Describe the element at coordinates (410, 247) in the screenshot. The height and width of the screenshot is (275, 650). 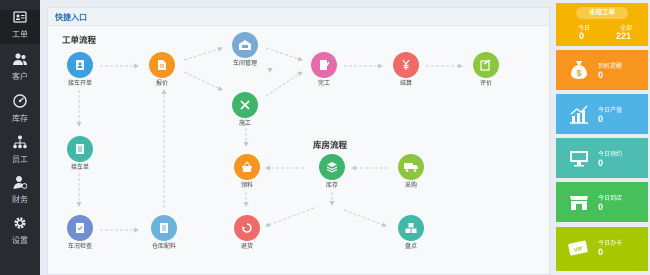
I see `node-label: 盘点` at that location.